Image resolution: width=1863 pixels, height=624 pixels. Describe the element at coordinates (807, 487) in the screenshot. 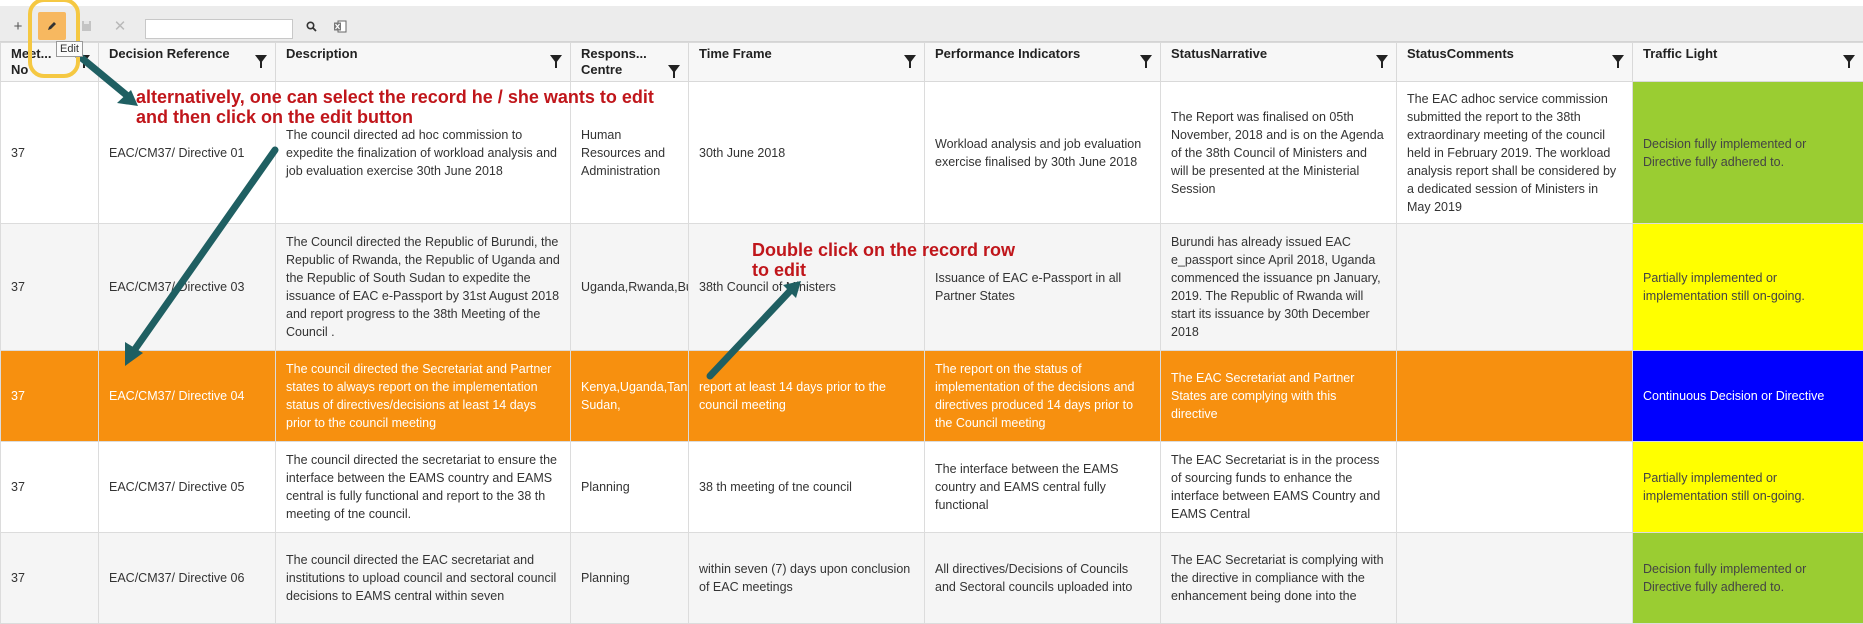

I see `cell-time-frame: 38 th meeting of tne council` at that location.